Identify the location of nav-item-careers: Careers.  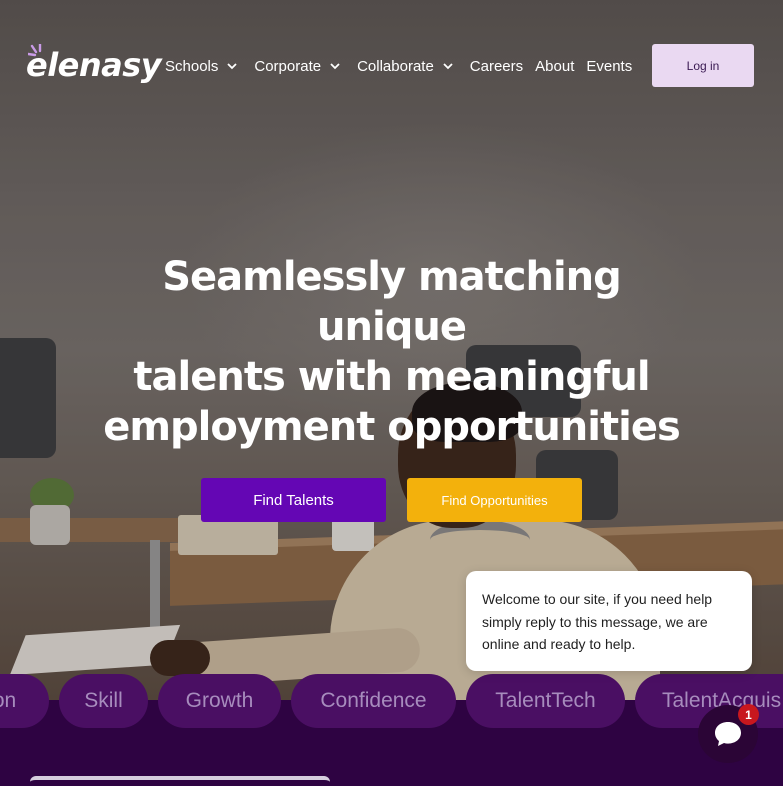
(496, 66).